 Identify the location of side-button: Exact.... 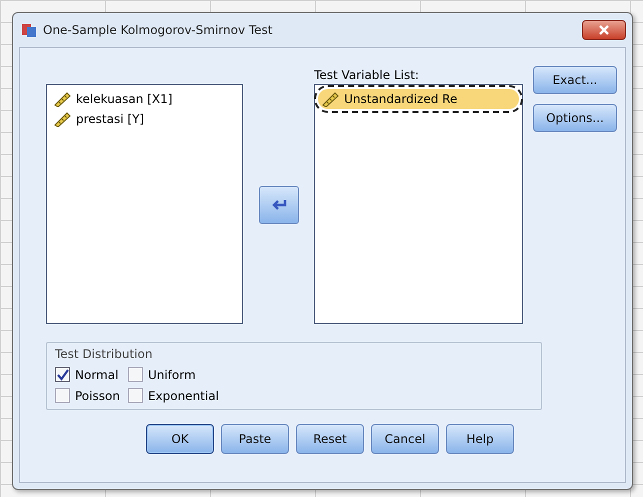
(574, 80).